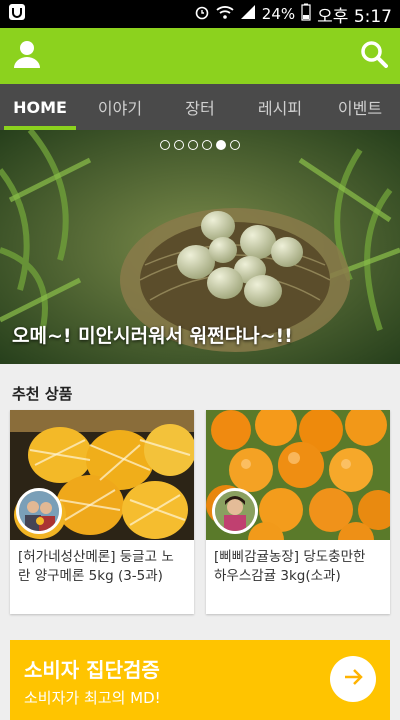 Image resolution: width=400 pixels, height=720 pixels. I want to click on product-card: [허가네성산메론] 둥글고 노란 양구메론 5kg (3-5과), so click(102, 512).